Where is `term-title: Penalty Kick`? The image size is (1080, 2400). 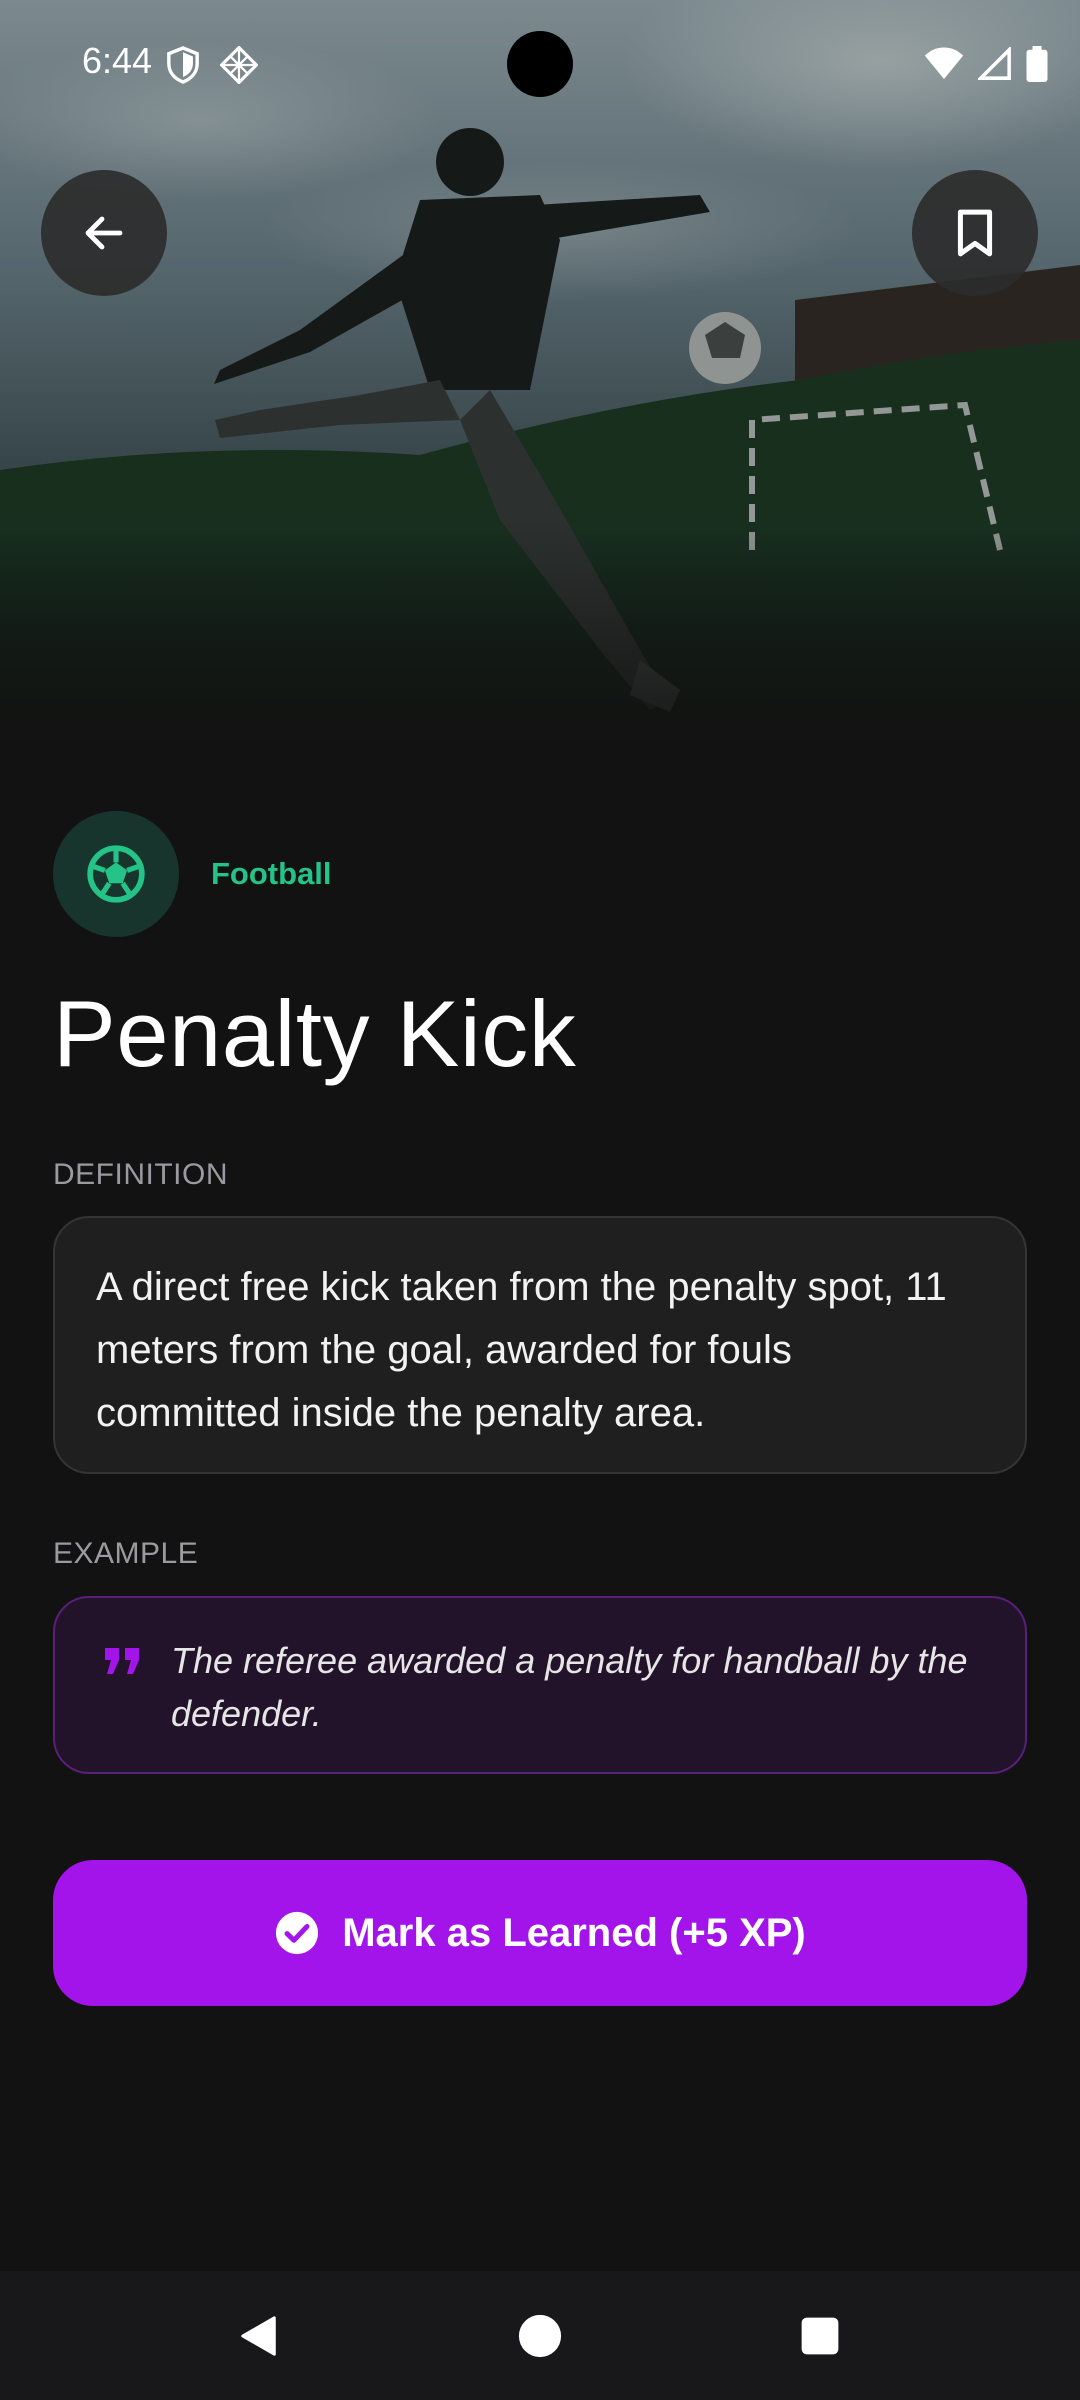 term-title: Penalty Kick is located at coordinates (315, 1033).